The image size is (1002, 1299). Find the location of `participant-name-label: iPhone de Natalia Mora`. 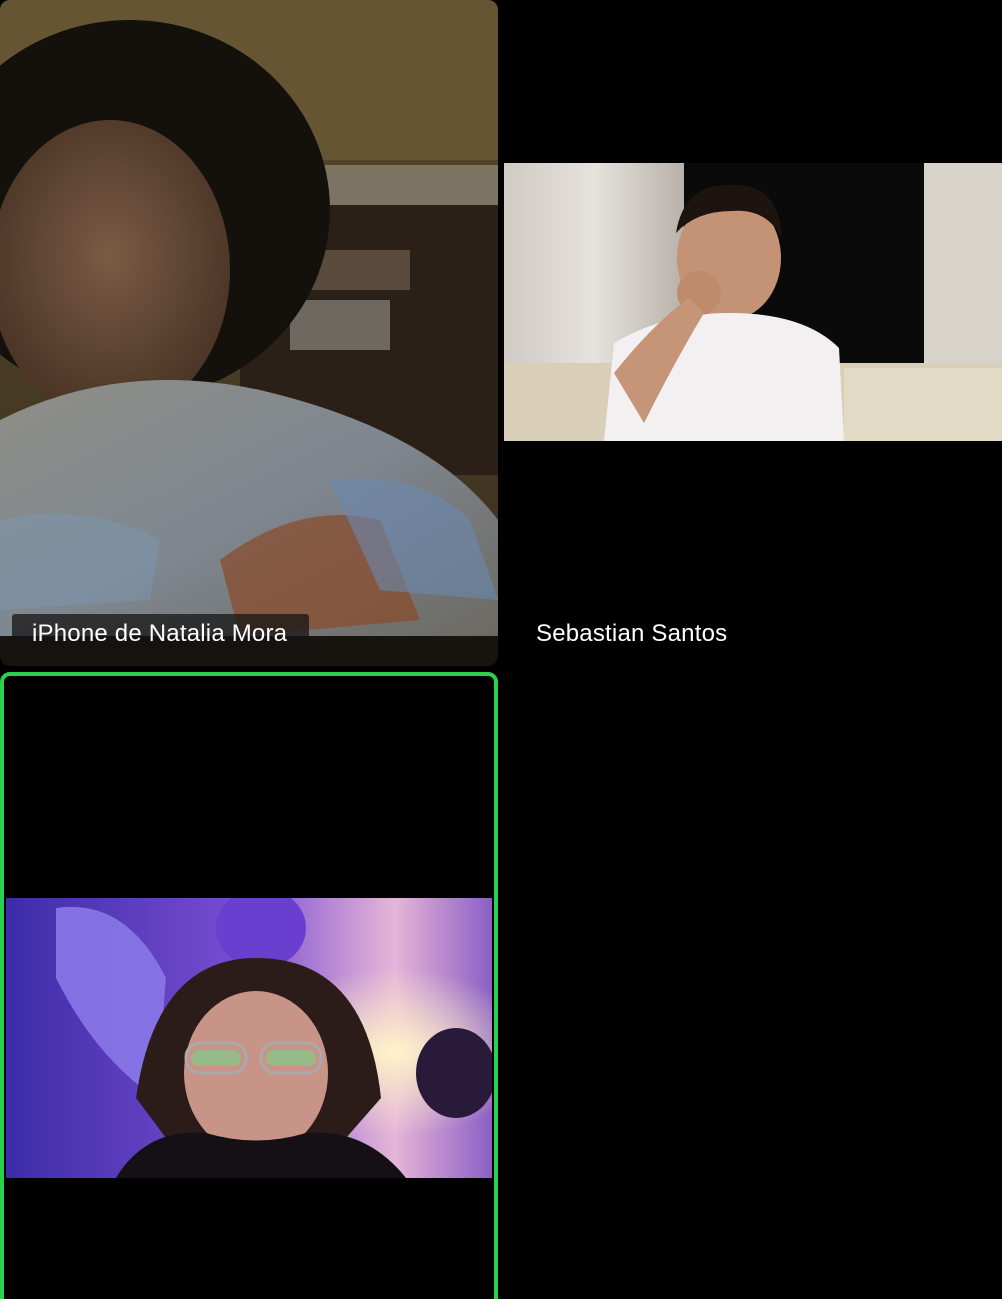

participant-name-label: iPhone de Natalia Mora is located at coordinates (161, 633).